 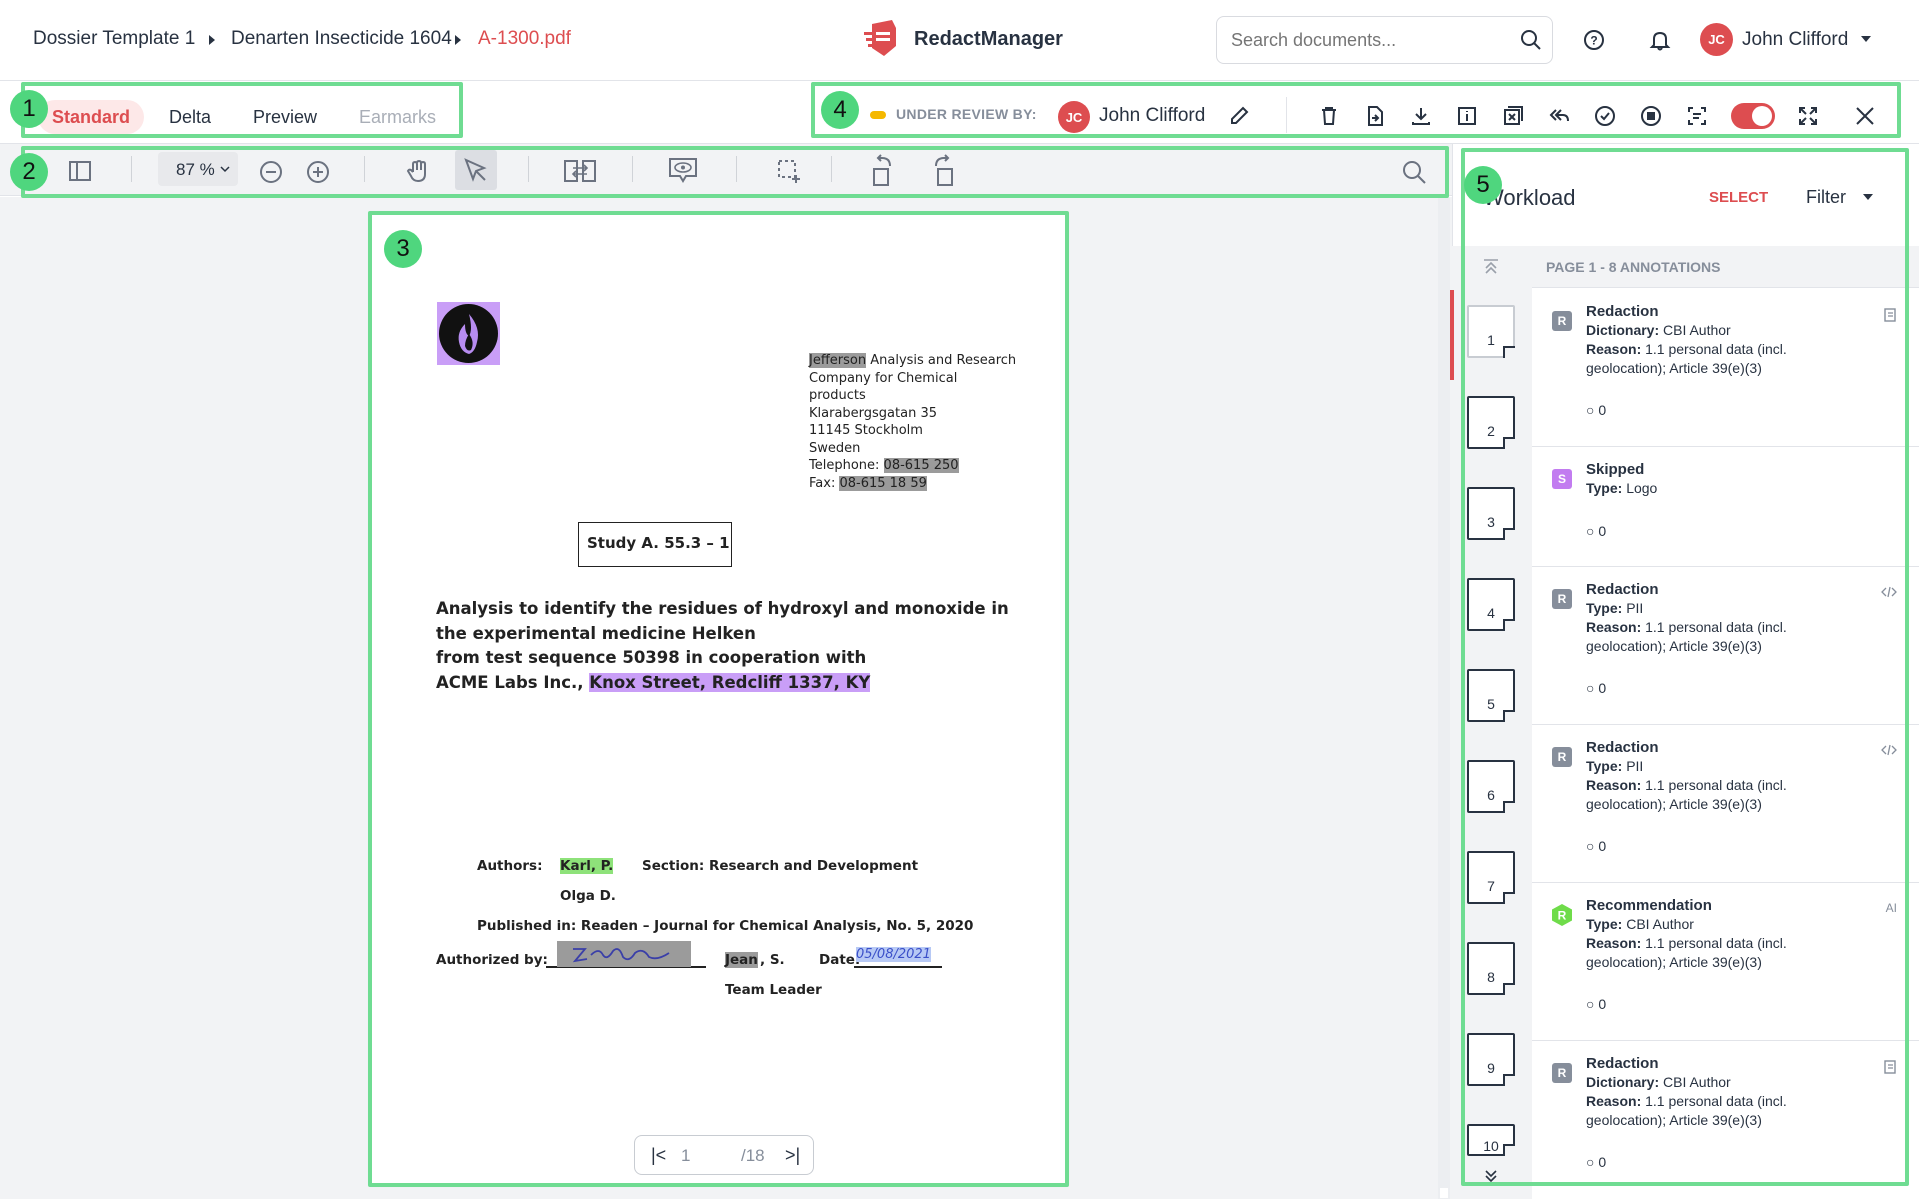 What do you see at coordinates (1866, 39) in the screenshot?
I see `user-menu-chevron-down-icon` at bounding box center [1866, 39].